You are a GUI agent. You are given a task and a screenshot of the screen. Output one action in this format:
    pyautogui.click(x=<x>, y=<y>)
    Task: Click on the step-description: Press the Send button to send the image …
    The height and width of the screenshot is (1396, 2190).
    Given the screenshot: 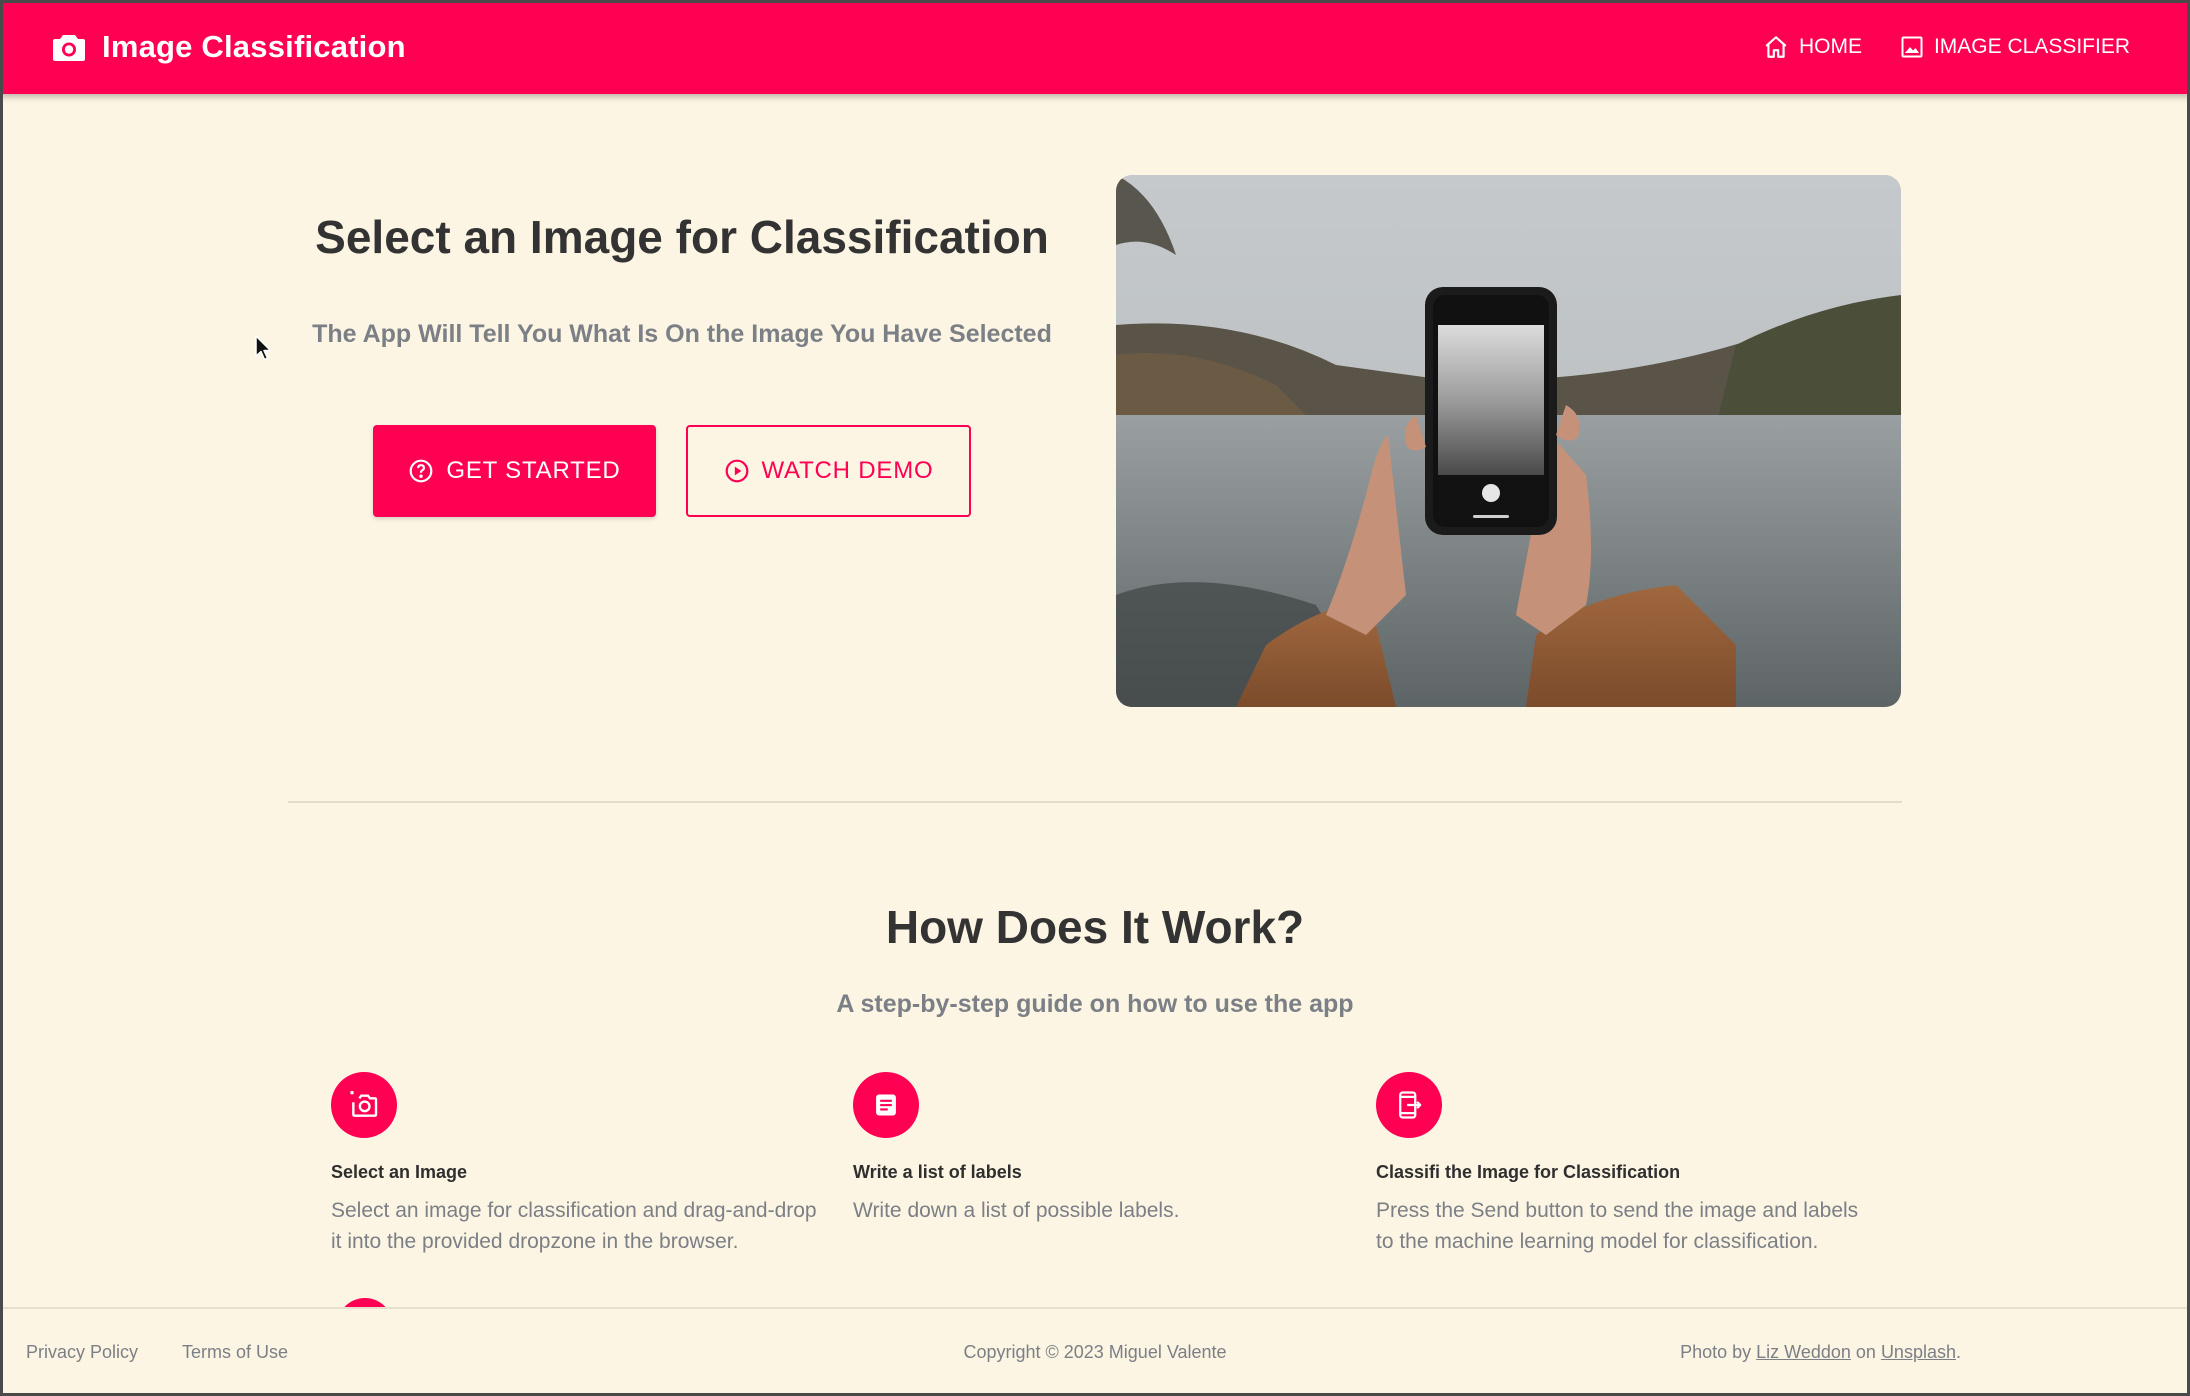 What is the action you would take?
    pyautogui.click(x=1617, y=1226)
    